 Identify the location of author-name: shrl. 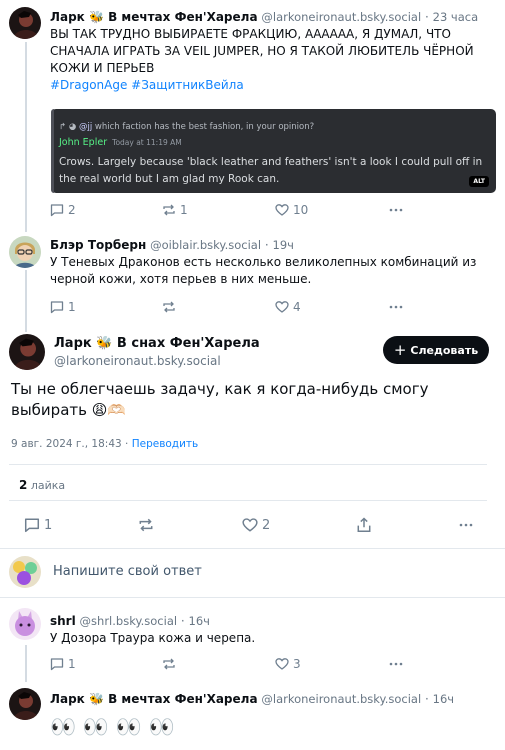
(63, 621).